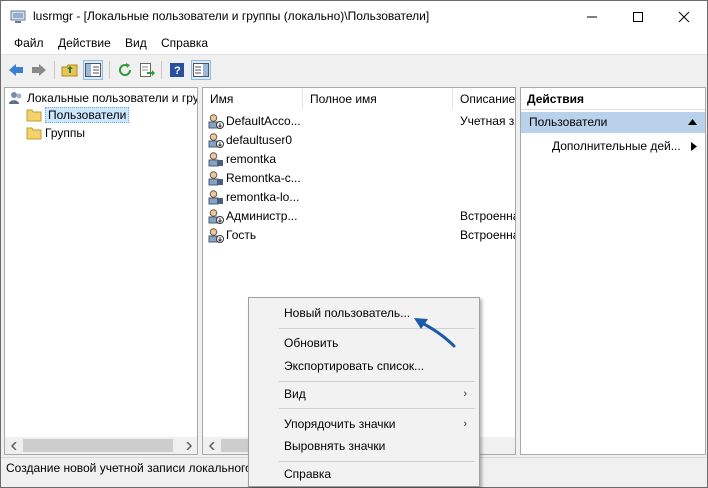 This screenshot has height=488, width=708. I want to click on user-name: defaultuser0, so click(259, 140).